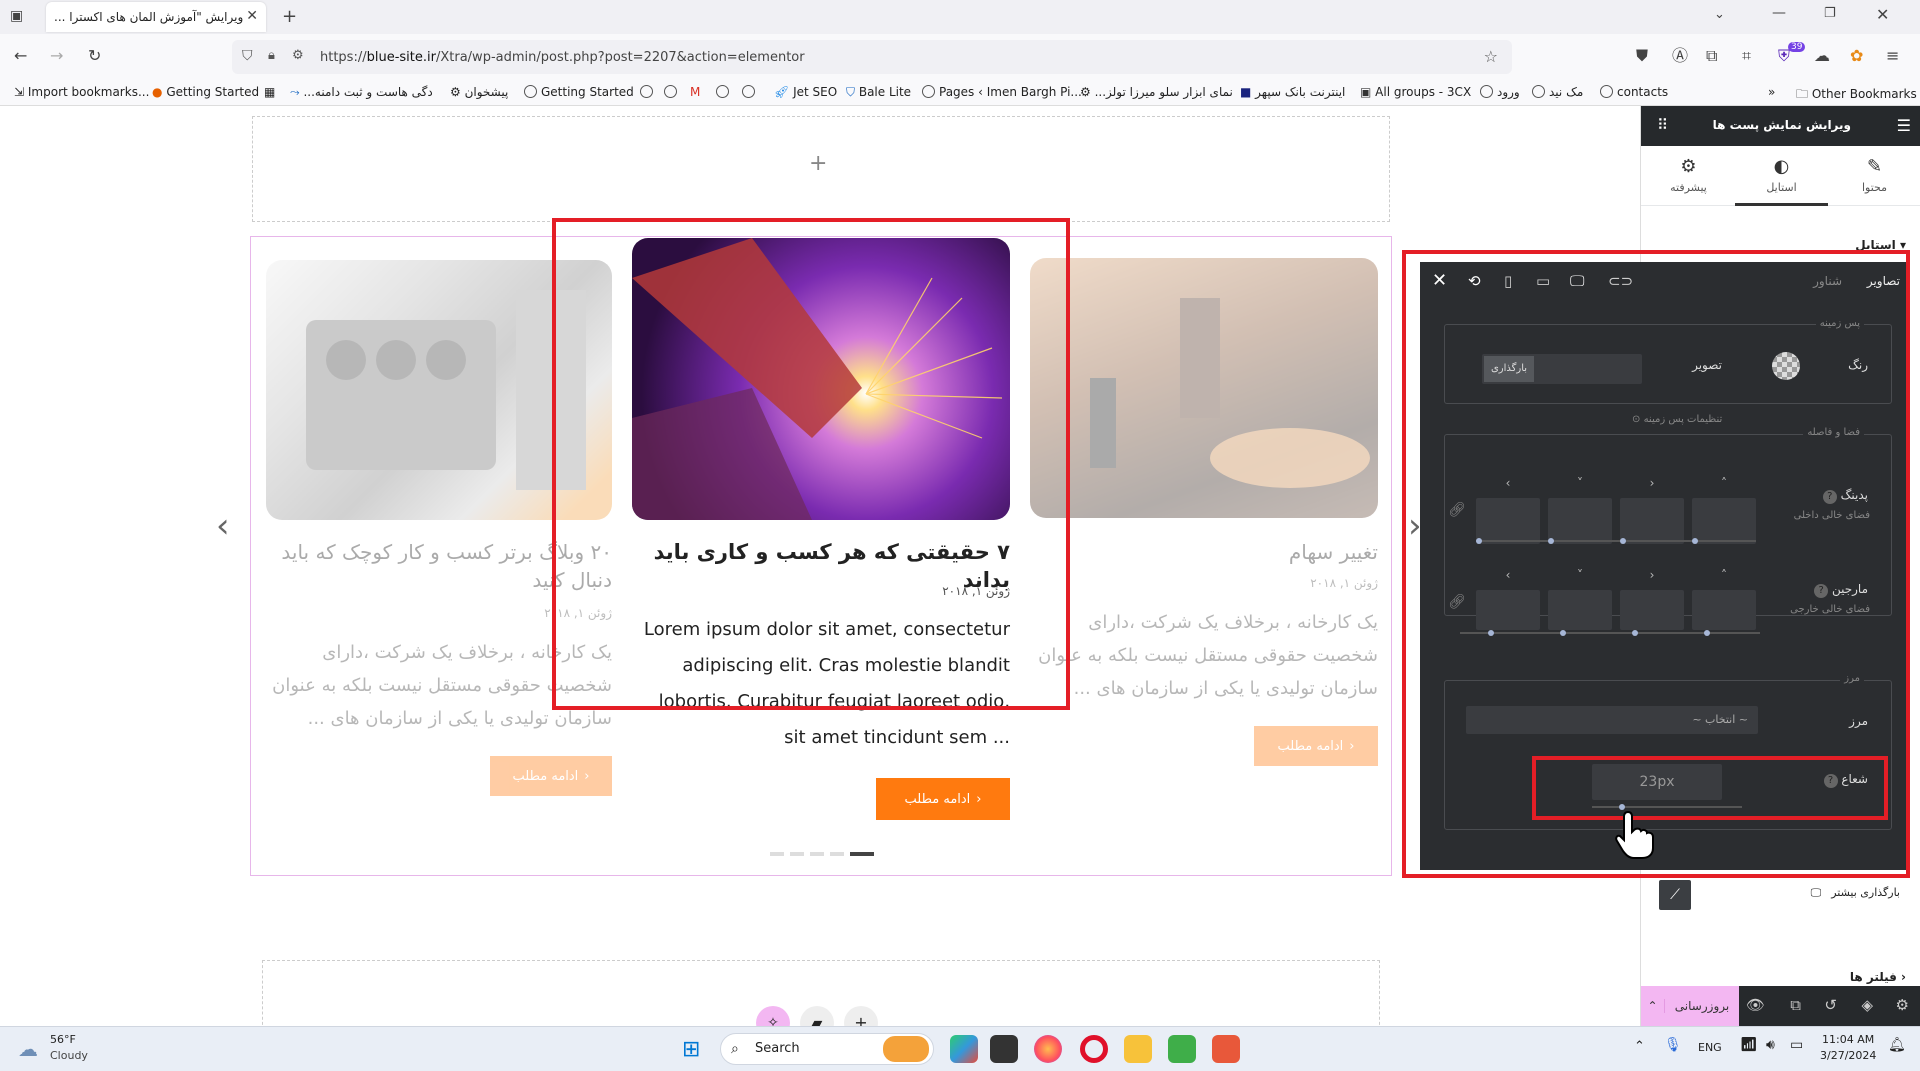 This screenshot has height=1071, width=1920. Describe the element at coordinates (1292, 92) in the screenshot. I see `bookmark-item: ■ اینترنت بانک سپهر` at that location.